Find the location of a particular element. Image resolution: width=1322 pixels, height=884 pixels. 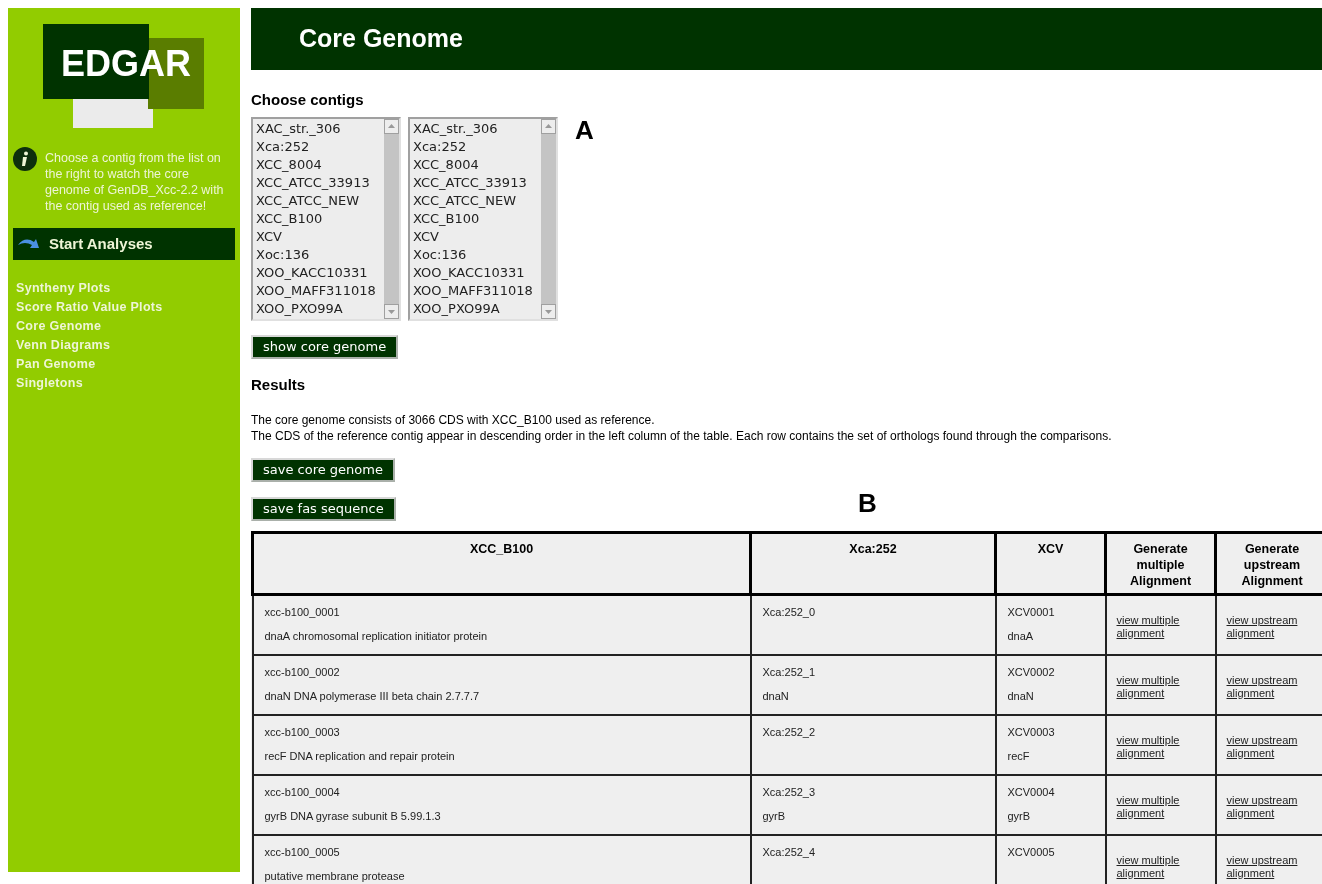

info-text: Choose a contig from the list on the right to watch the core genome of GenDB_Xcc-2.2 with the contig used as reference! is located at coordinates (135, 182).